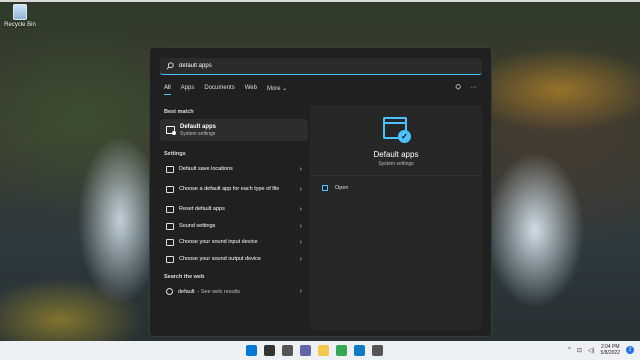  I want to click on default-apps-large-icon: ✓, so click(397, 130).